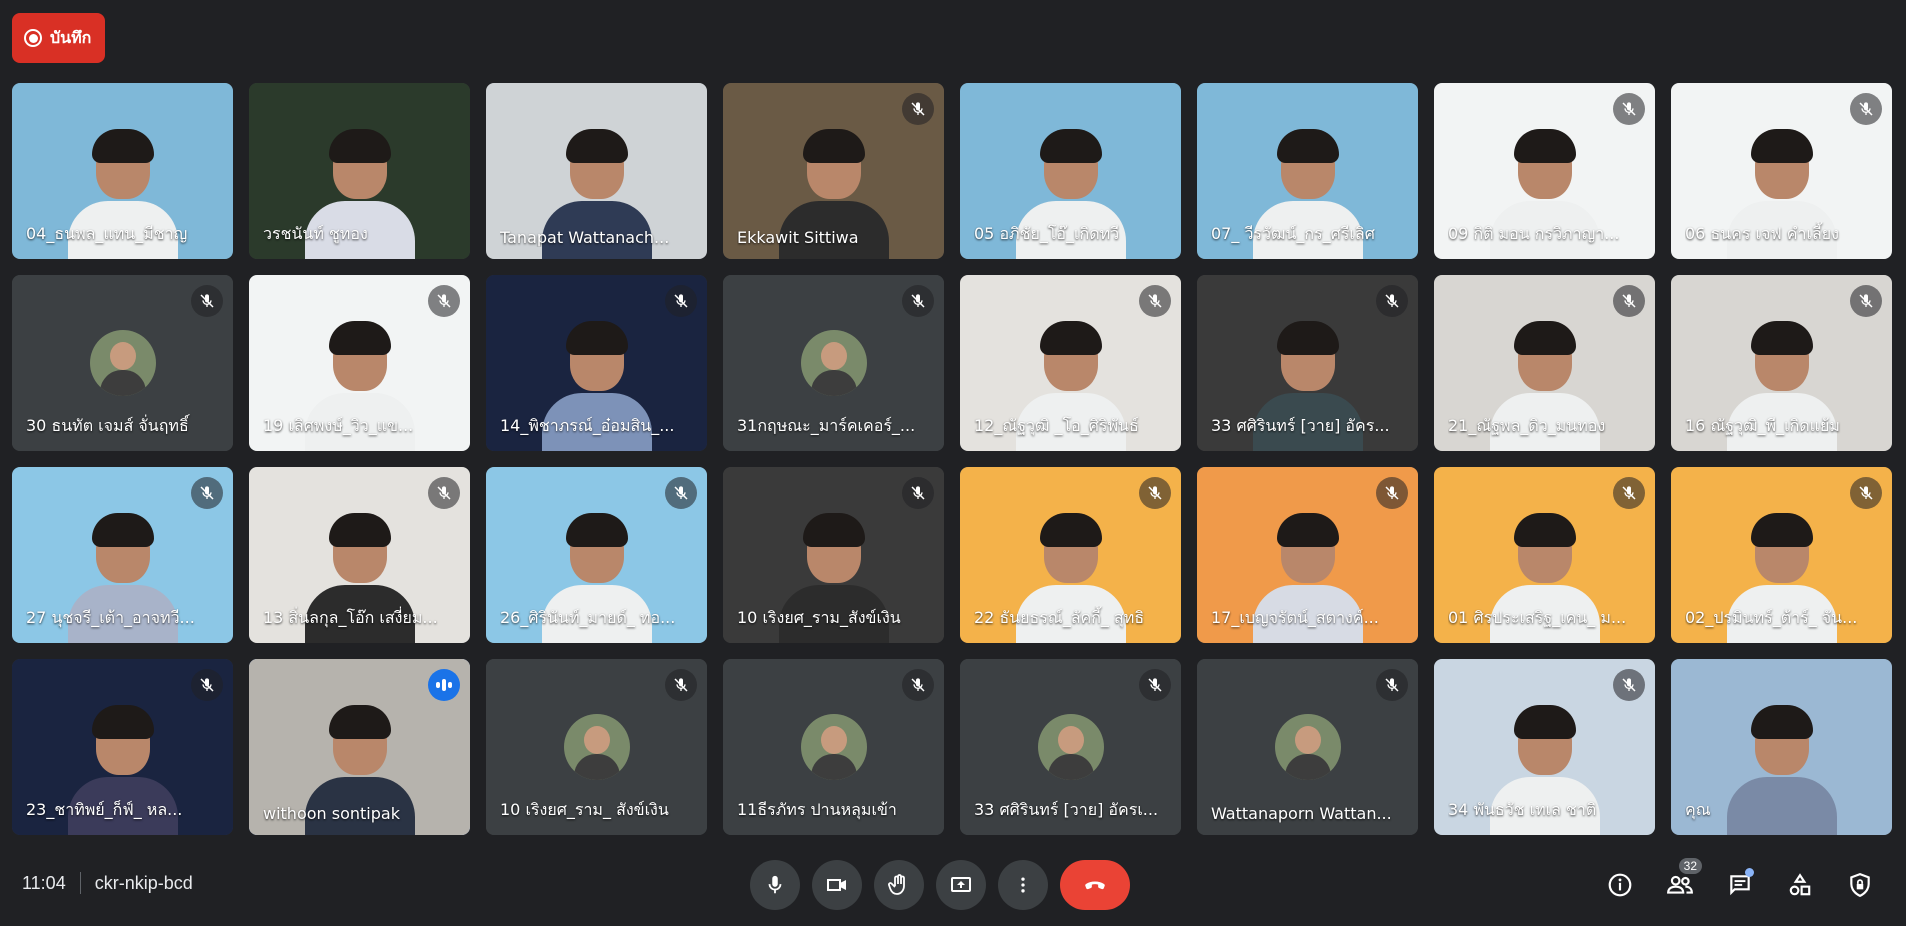 The width and height of the screenshot is (1906, 926). What do you see at coordinates (1307, 171) in the screenshot?
I see `participant-tile: 07_ วีรวัฒน์_กร_ศรีเลิศ` at bounding box center [1307, 171].